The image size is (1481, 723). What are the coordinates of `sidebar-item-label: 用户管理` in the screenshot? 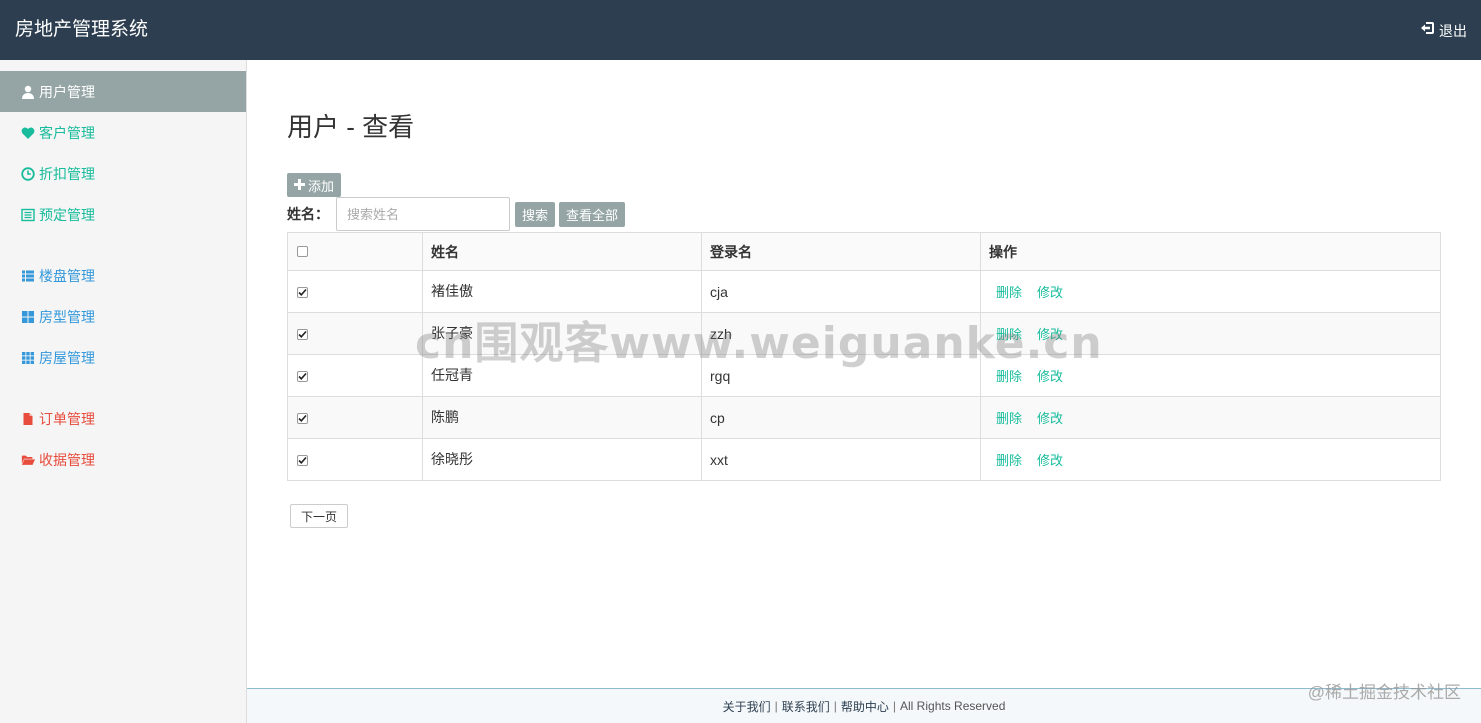 It's located at (67, 91).